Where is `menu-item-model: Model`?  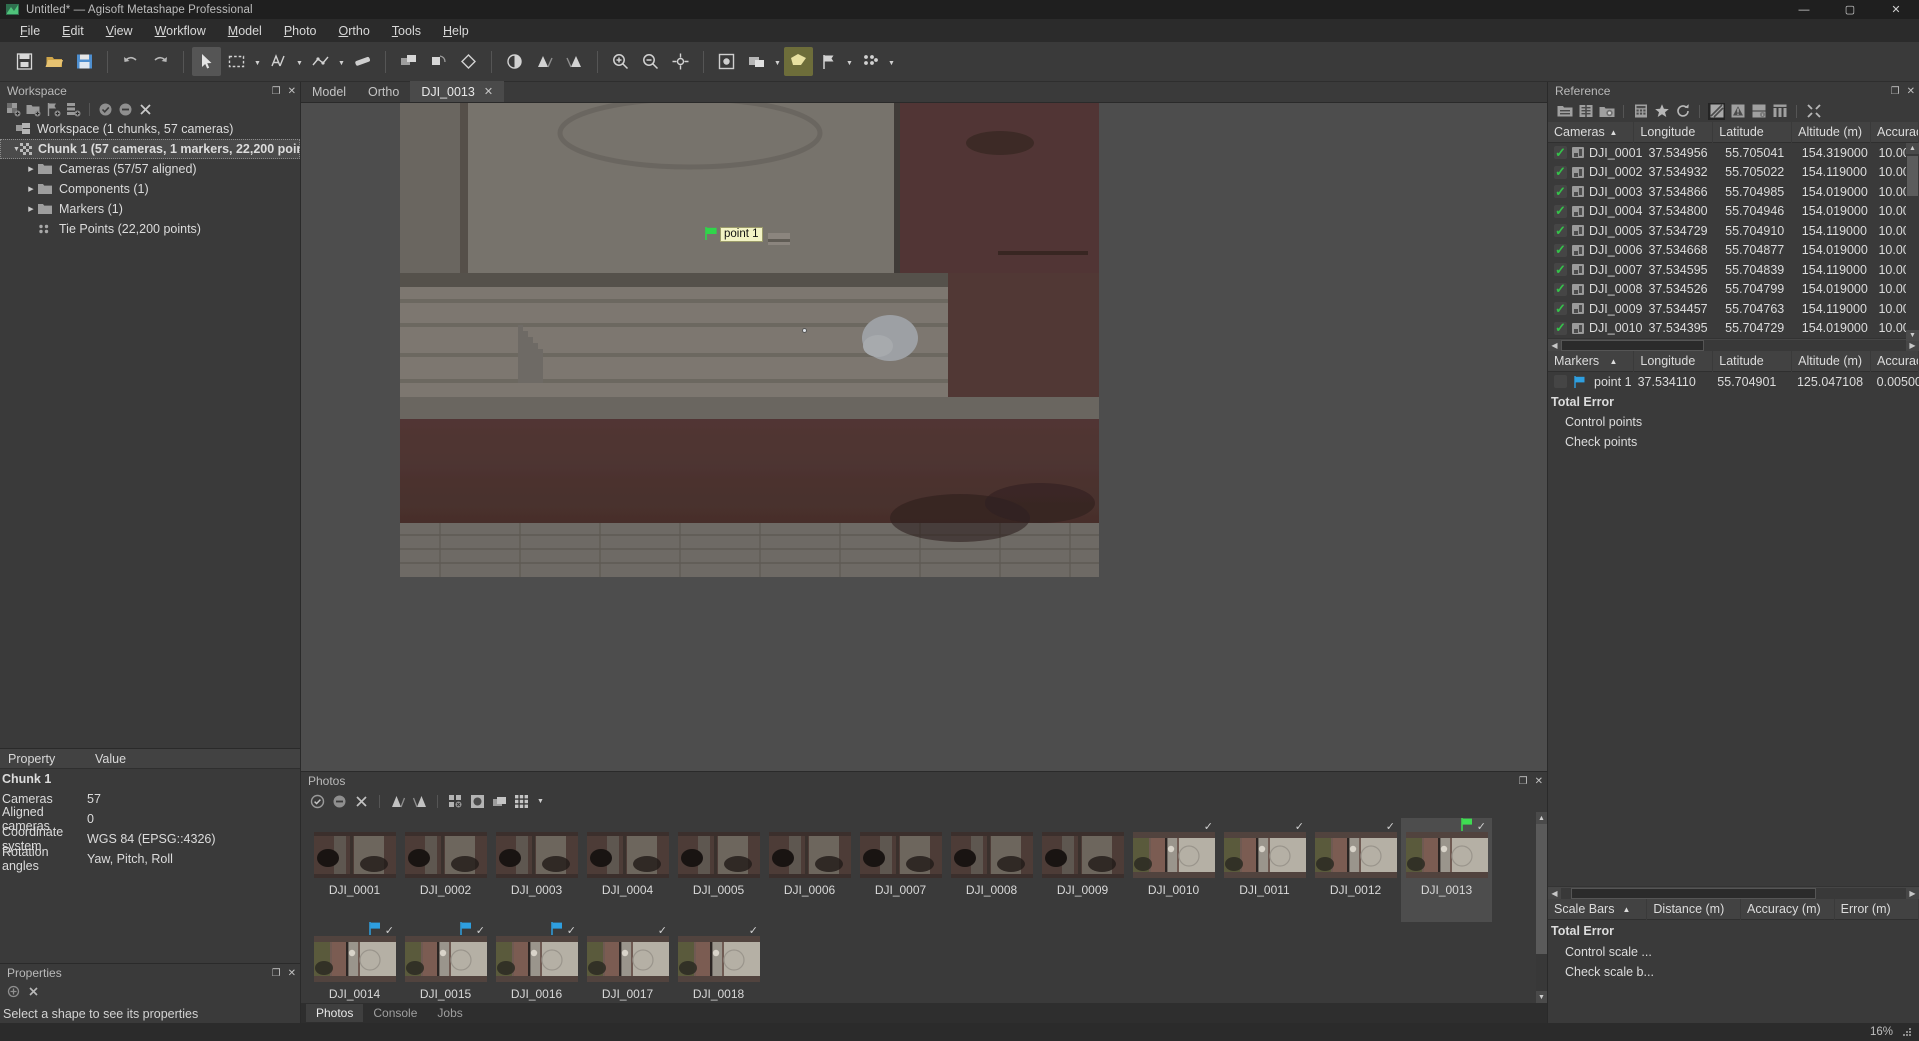 menu-item-model: Model is located at coordinates (245, 31).